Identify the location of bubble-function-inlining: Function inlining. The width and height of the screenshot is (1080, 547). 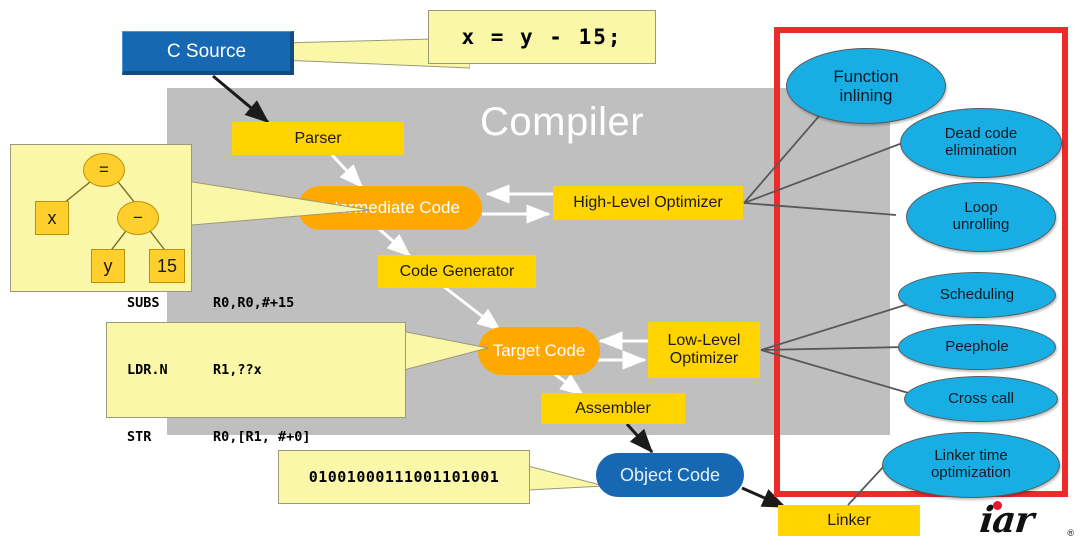
(866, 86).